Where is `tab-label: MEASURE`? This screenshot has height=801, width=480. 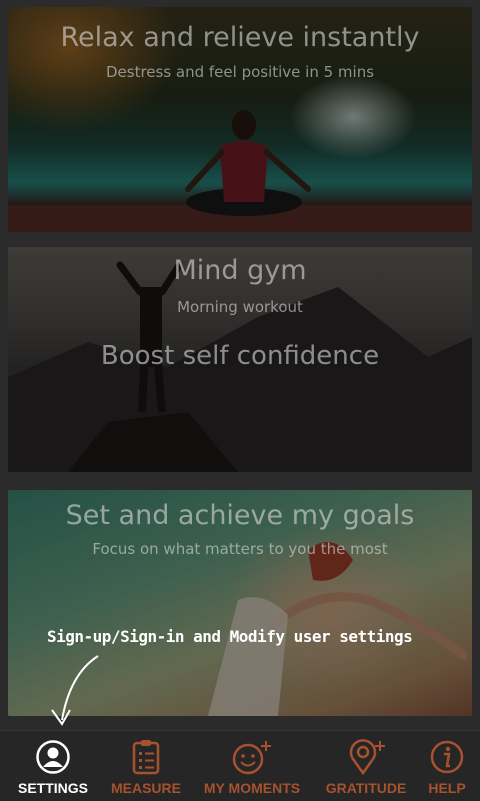
tab-label: MEASURE is located at coordinates (145, 788).